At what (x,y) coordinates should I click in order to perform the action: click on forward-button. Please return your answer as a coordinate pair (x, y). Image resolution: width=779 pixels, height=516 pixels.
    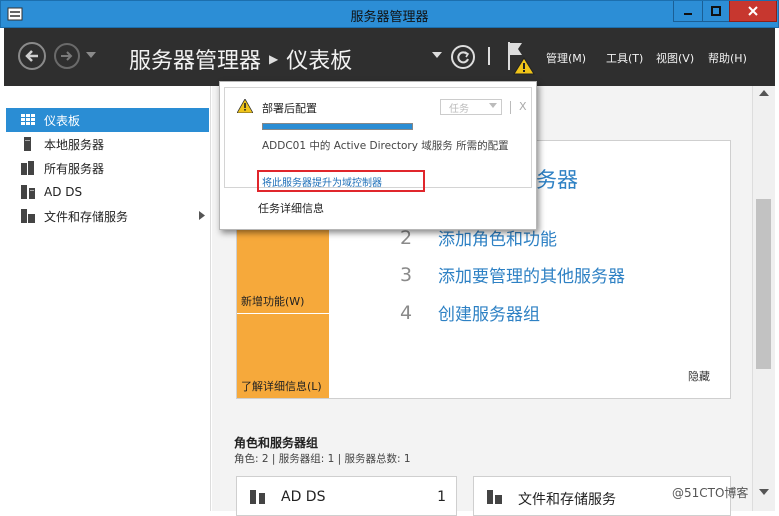
    Looking at the image, I should click on (67, 56).